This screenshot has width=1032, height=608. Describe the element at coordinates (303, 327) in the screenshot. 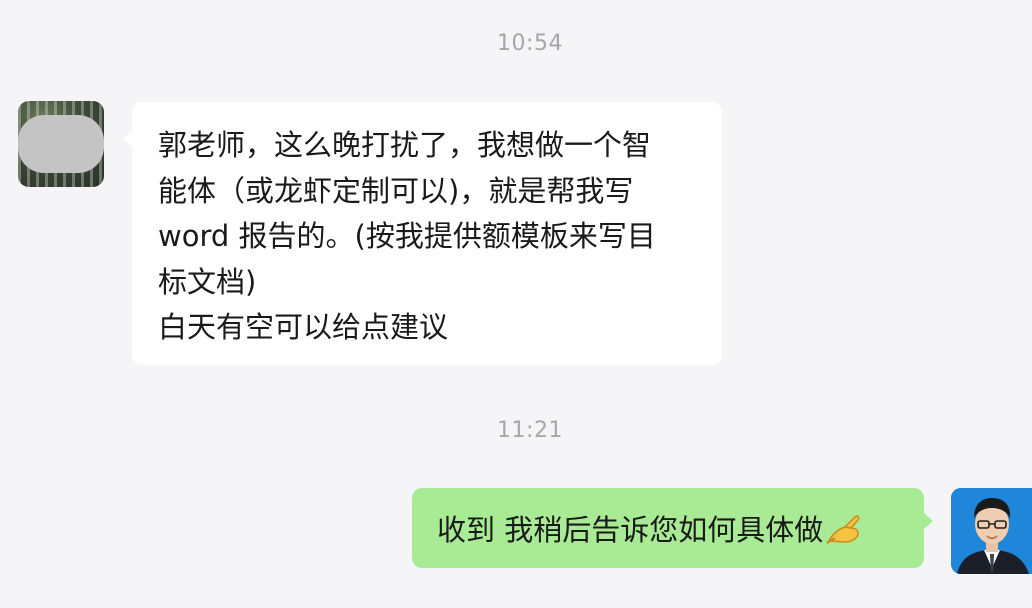

I see `message-line: 白天有空可以给点建议` at that location.